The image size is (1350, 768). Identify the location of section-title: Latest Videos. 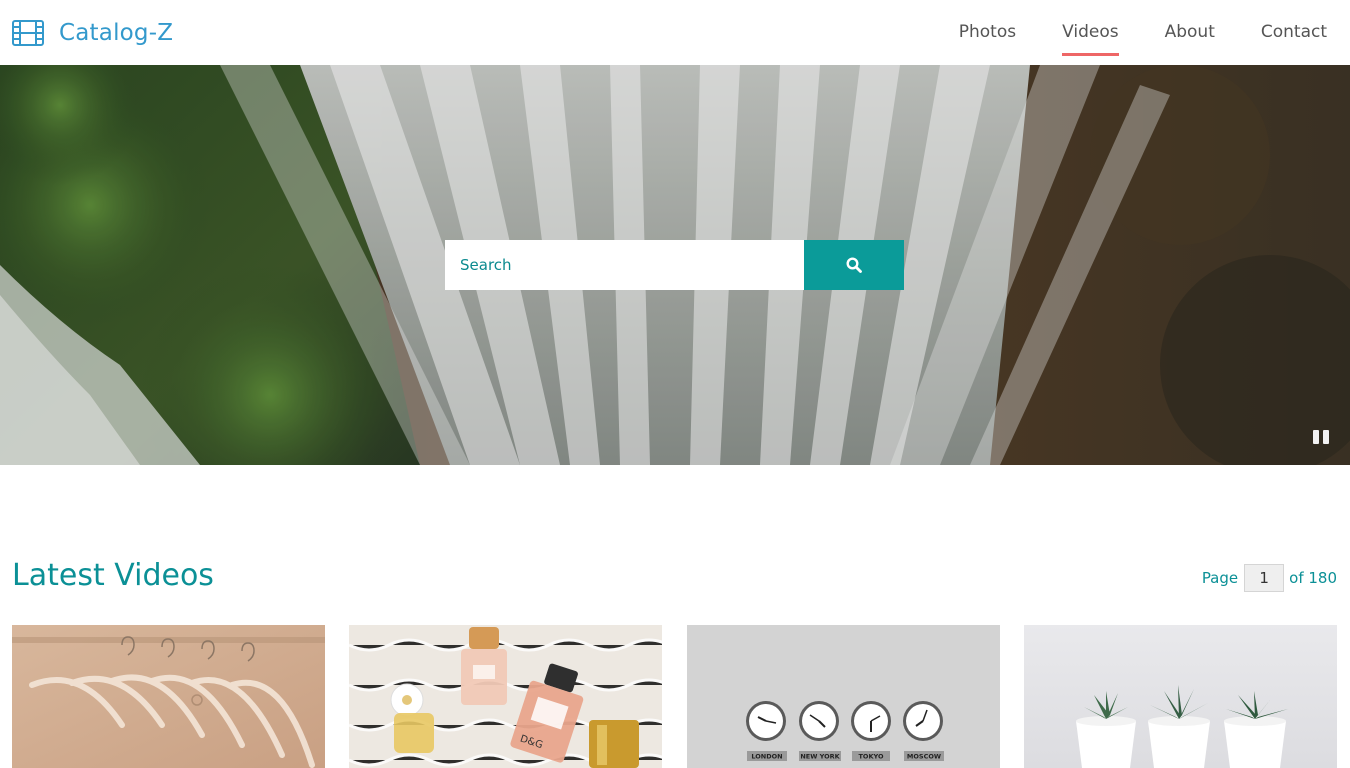
(113, 575).